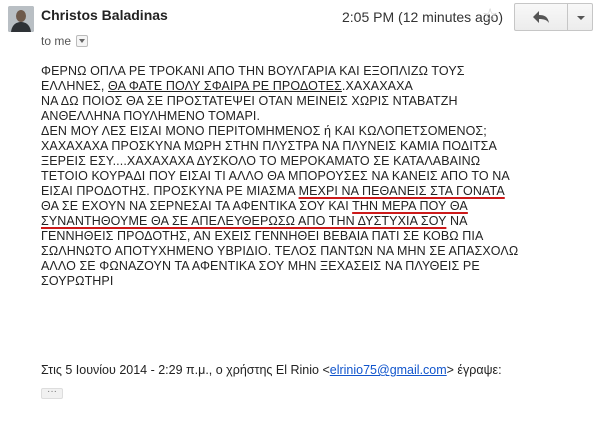 This screenshot has height=427, width=609. I want to click on sender-name: Christos Baladinas, so click(104, 15).